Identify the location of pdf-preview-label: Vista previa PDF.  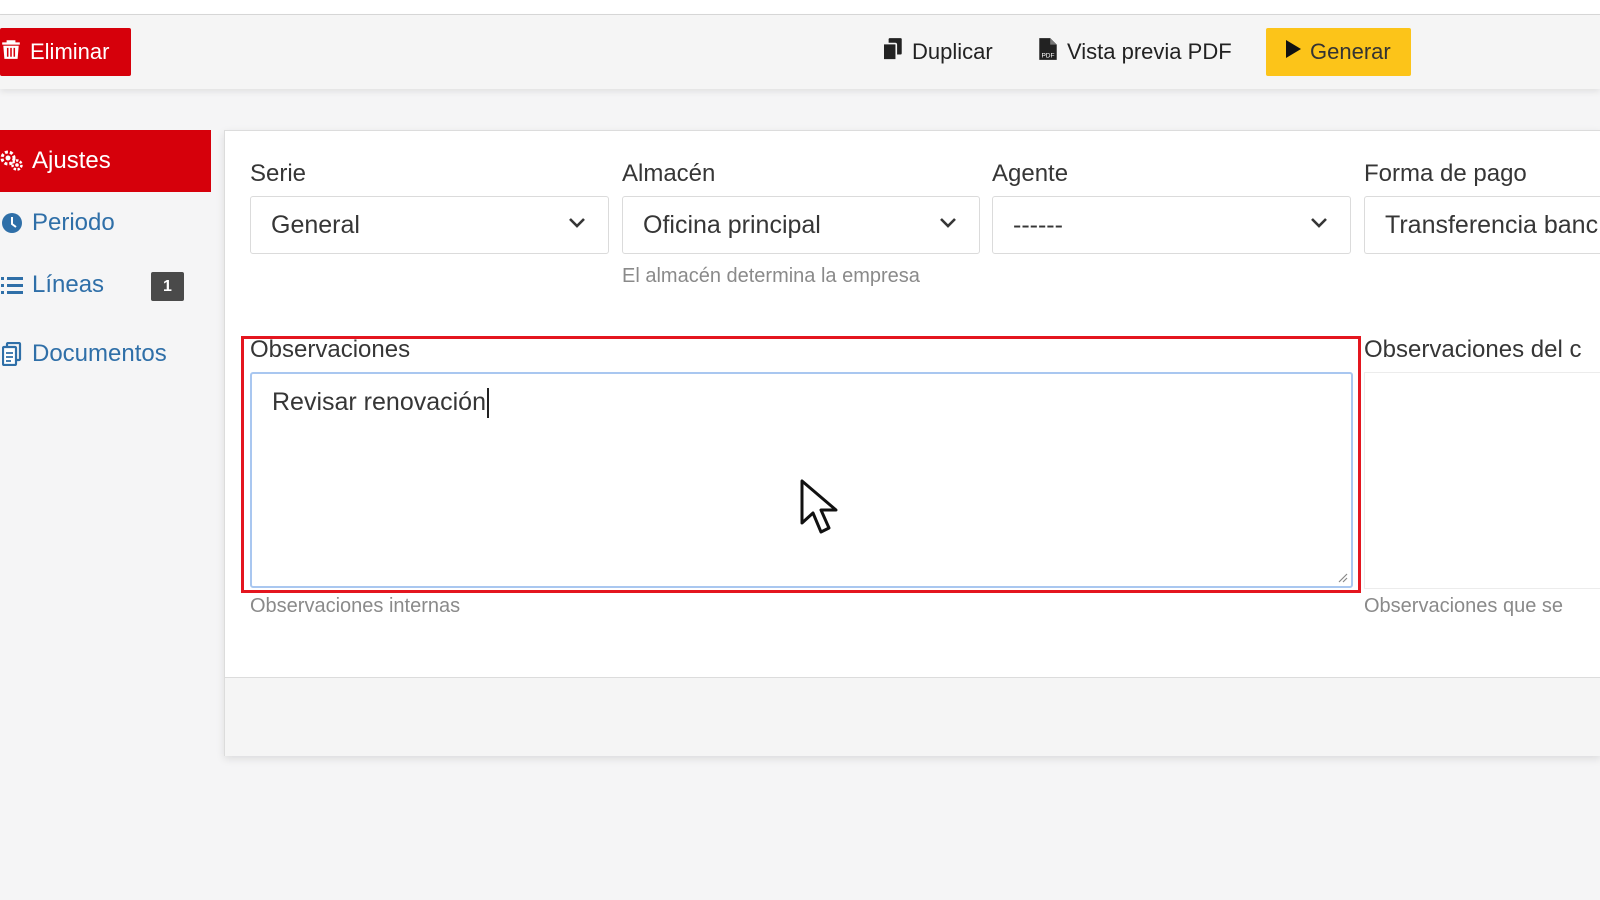
(1149, 51).